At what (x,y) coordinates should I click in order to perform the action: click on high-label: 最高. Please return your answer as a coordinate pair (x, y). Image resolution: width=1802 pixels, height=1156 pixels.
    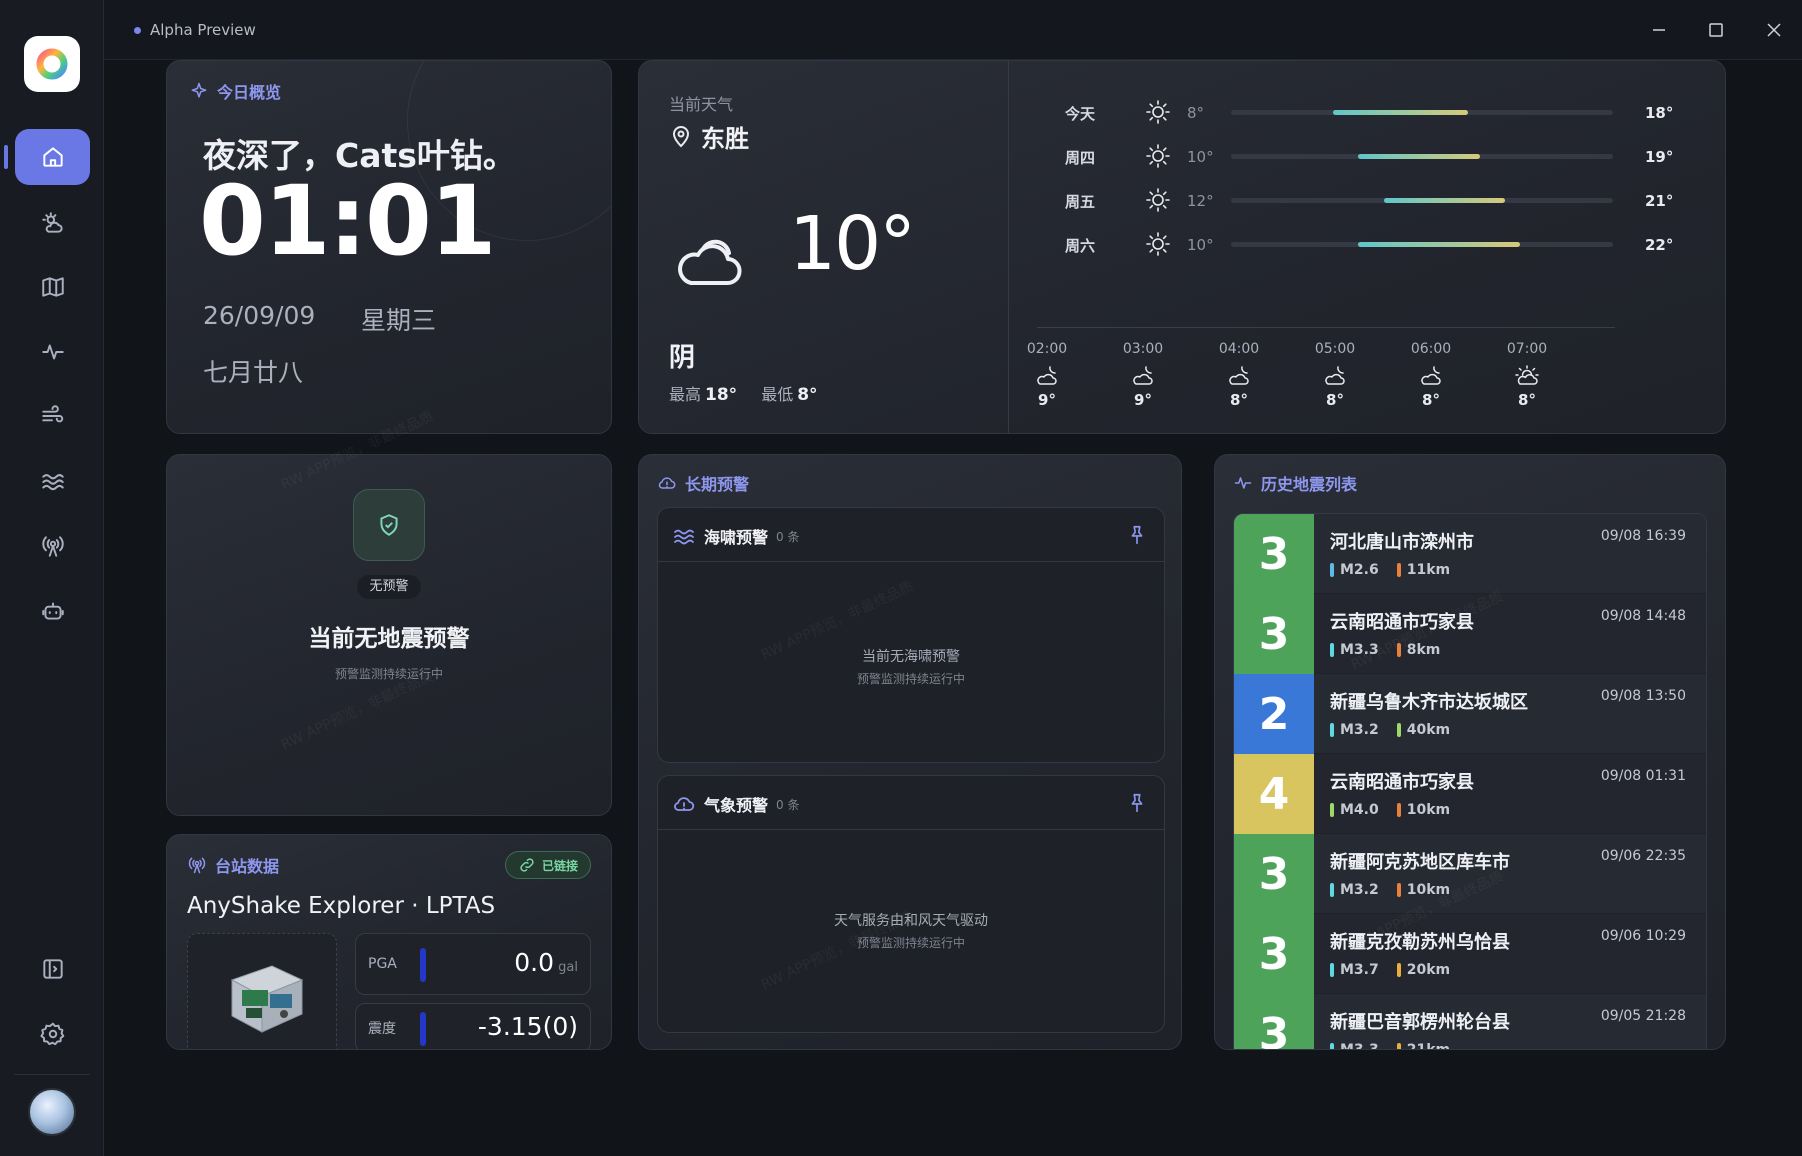
    Looking at the image, I should click on (685, 394).